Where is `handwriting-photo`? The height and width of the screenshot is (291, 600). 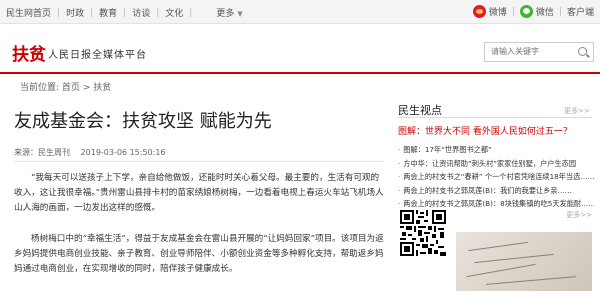 handwriting-photo is located at coordinates (524, 261).